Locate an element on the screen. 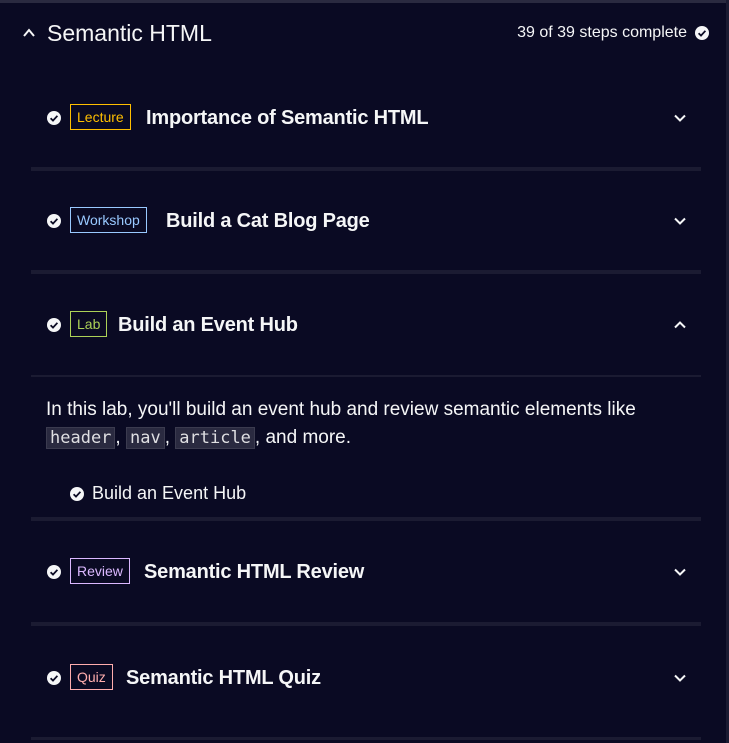 This screenshot has height=743, width=729. code-article: article is located at coordinates (215, 438).